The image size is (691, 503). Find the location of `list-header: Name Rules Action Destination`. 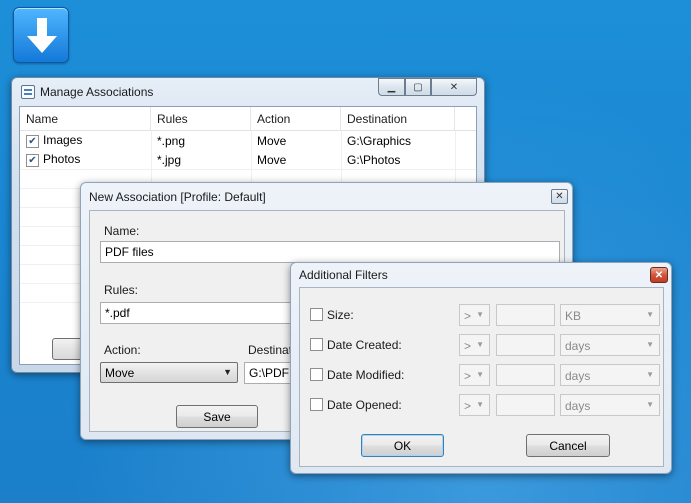

list-header: Name Rules Action Destination is located at coordinates (248, 119).